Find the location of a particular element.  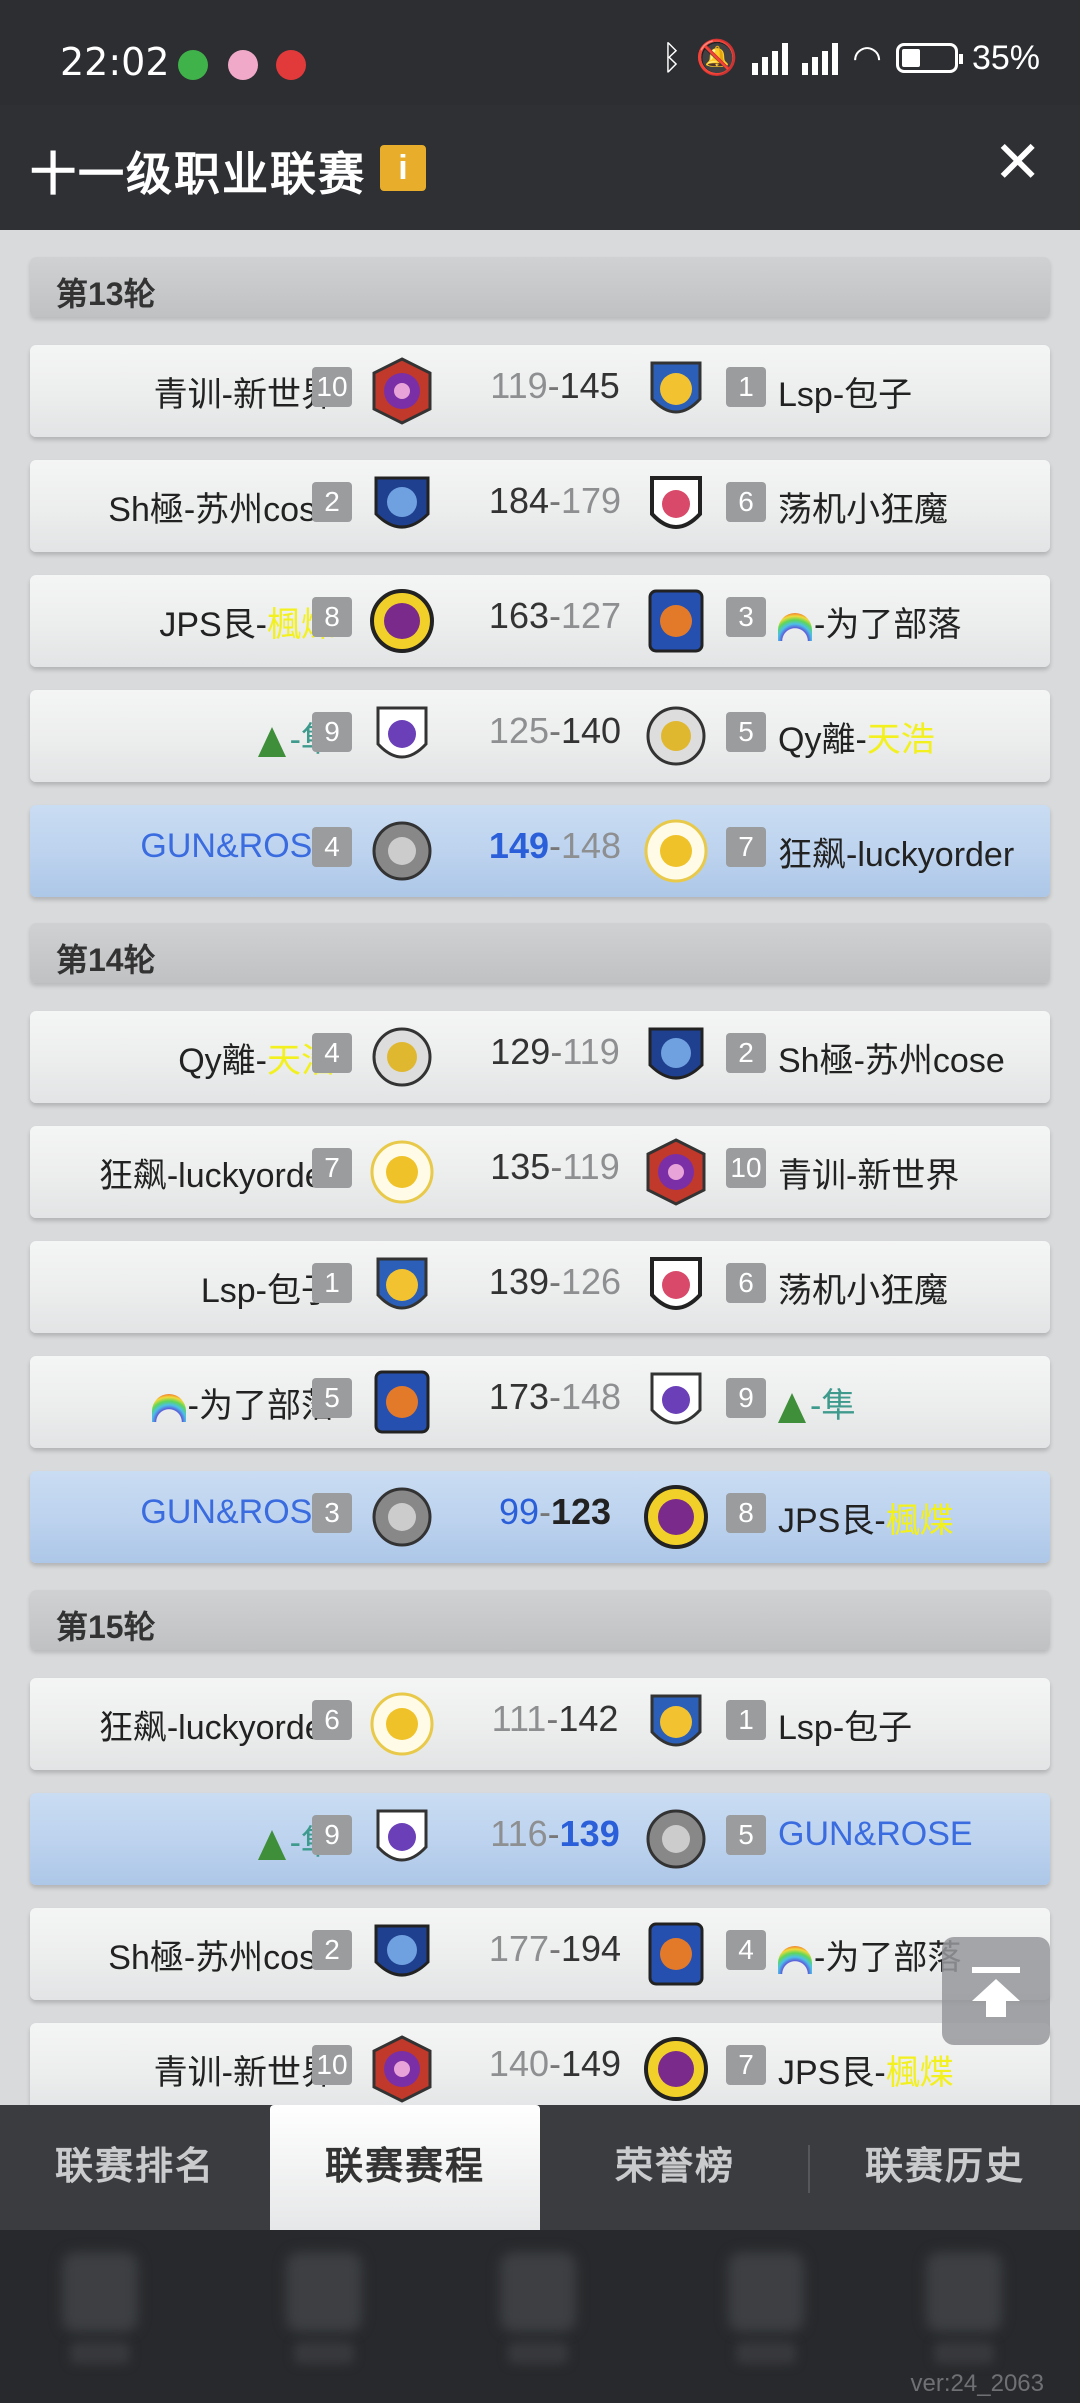

home-seed: 7 is located at coordinates (332, 1168).